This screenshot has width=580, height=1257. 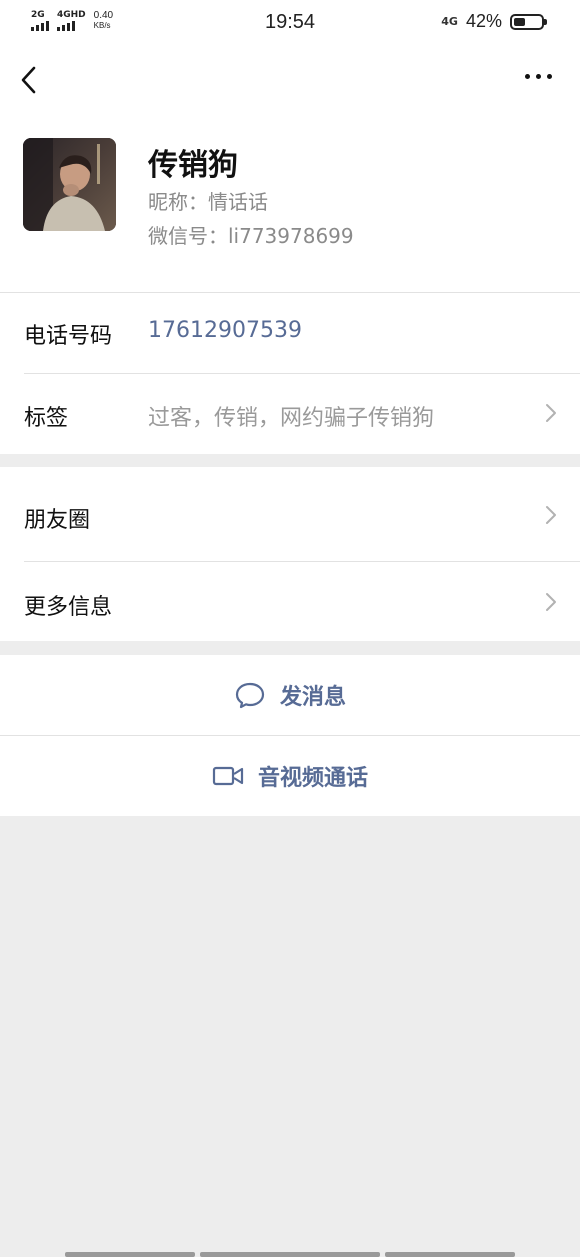 I want to click on video-camera-icon, so click(x=228, y=776).